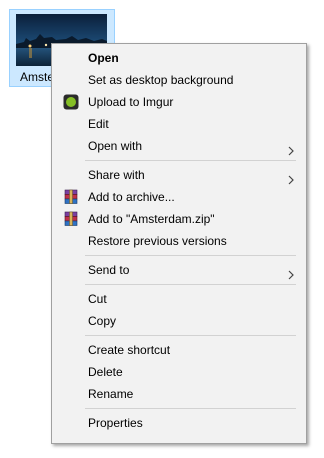 This screenshot has width=324, height=458. I want to click on menu-item-share-with: Share with, so click(179, 175).